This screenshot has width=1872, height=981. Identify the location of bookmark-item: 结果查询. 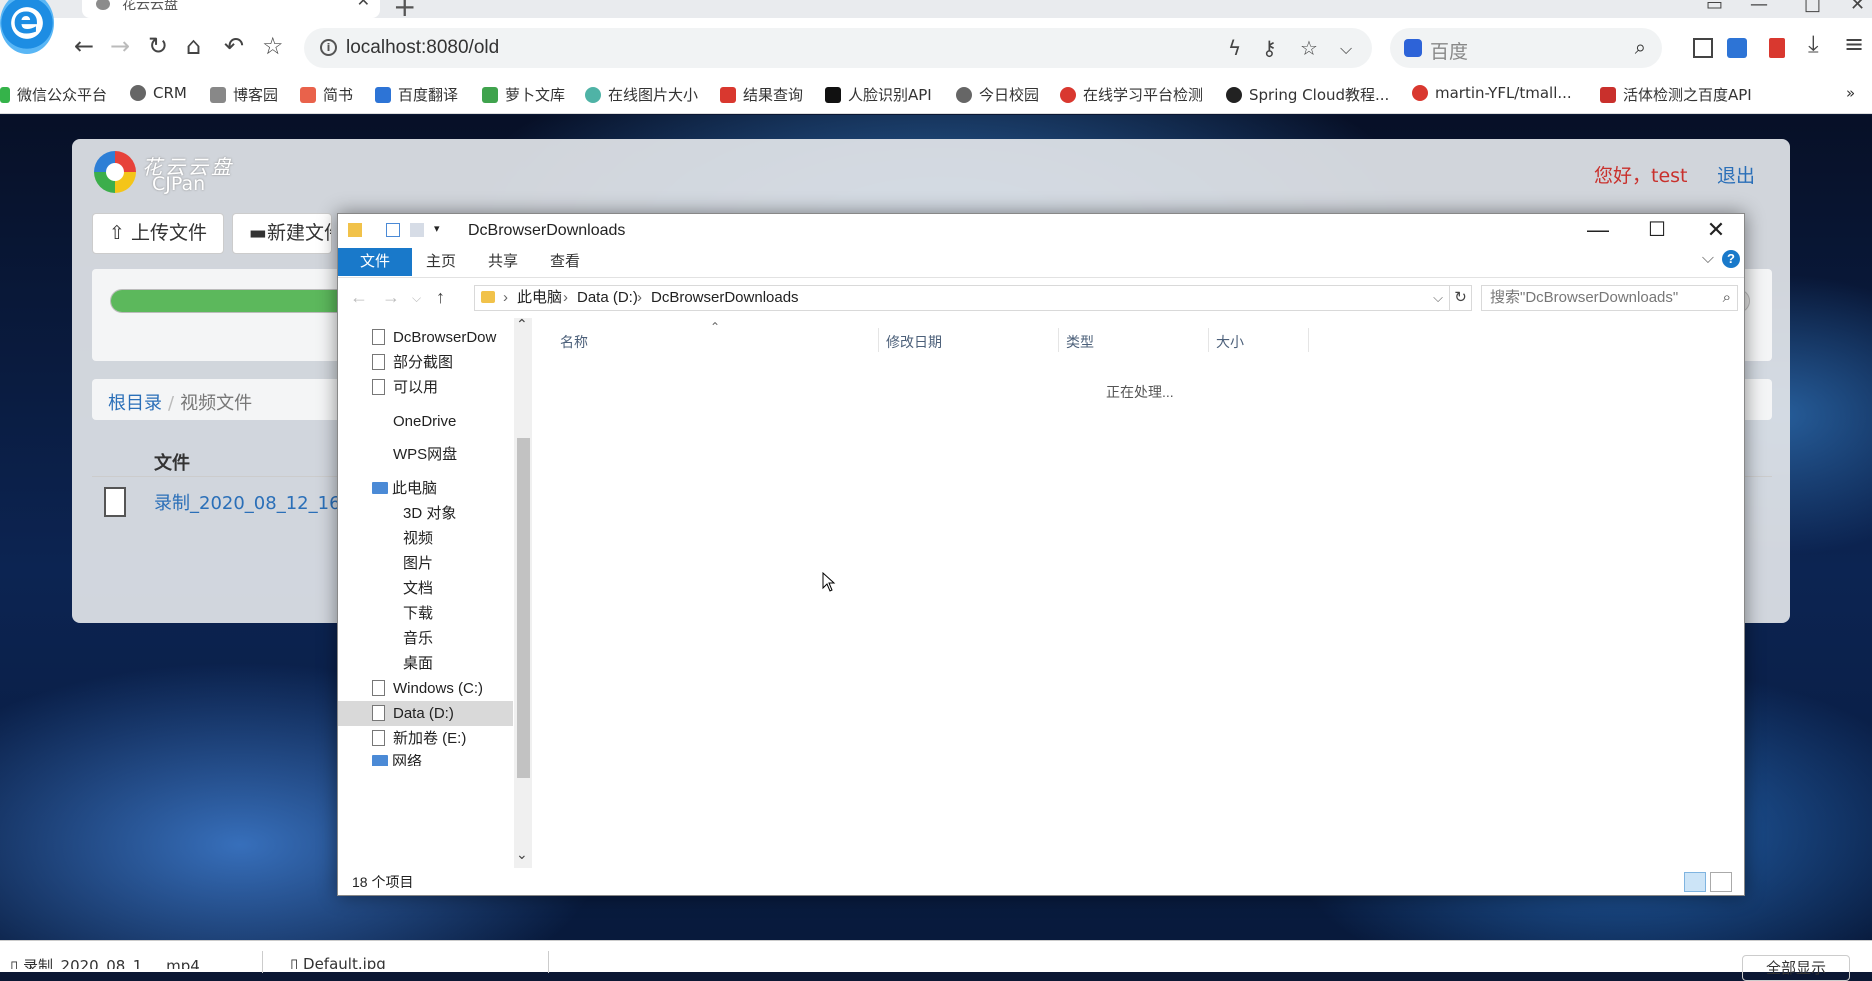
(761, 94).